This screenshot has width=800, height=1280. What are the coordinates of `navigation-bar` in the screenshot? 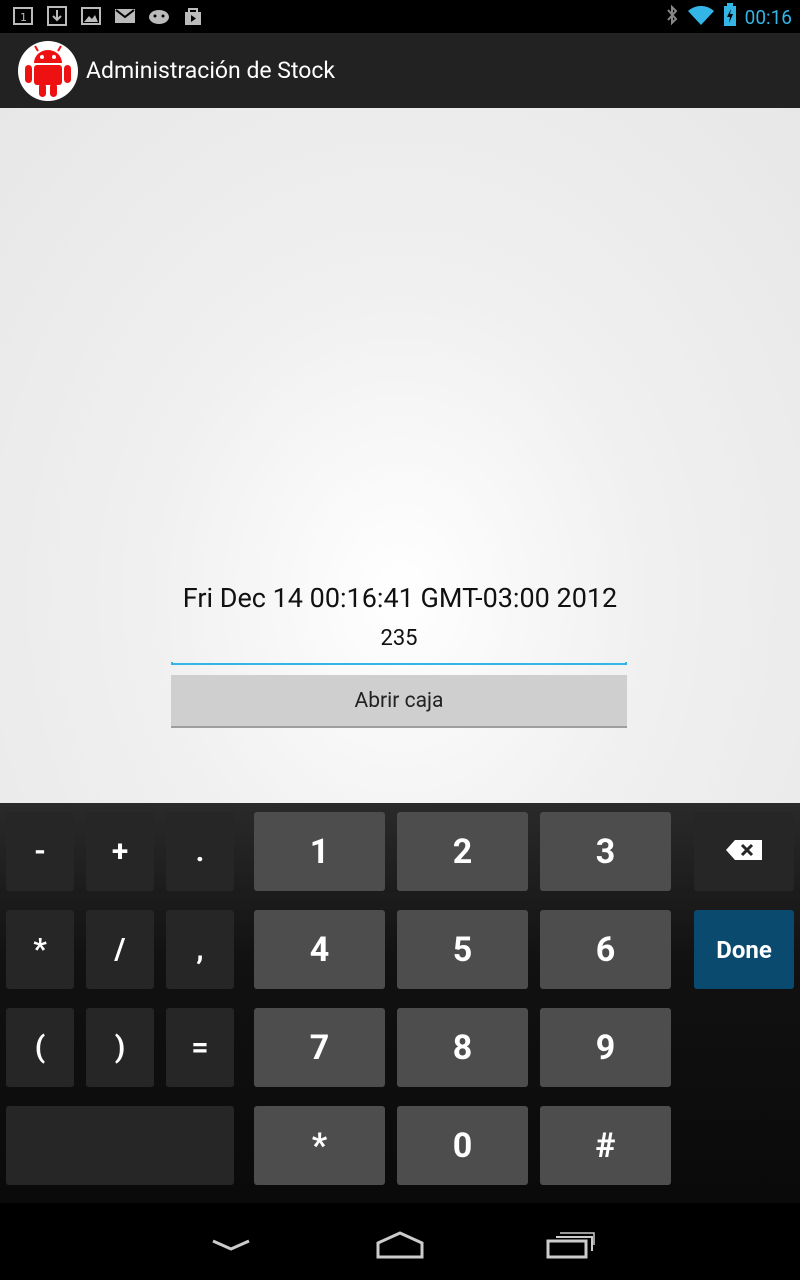 It's located at (400, 1241).